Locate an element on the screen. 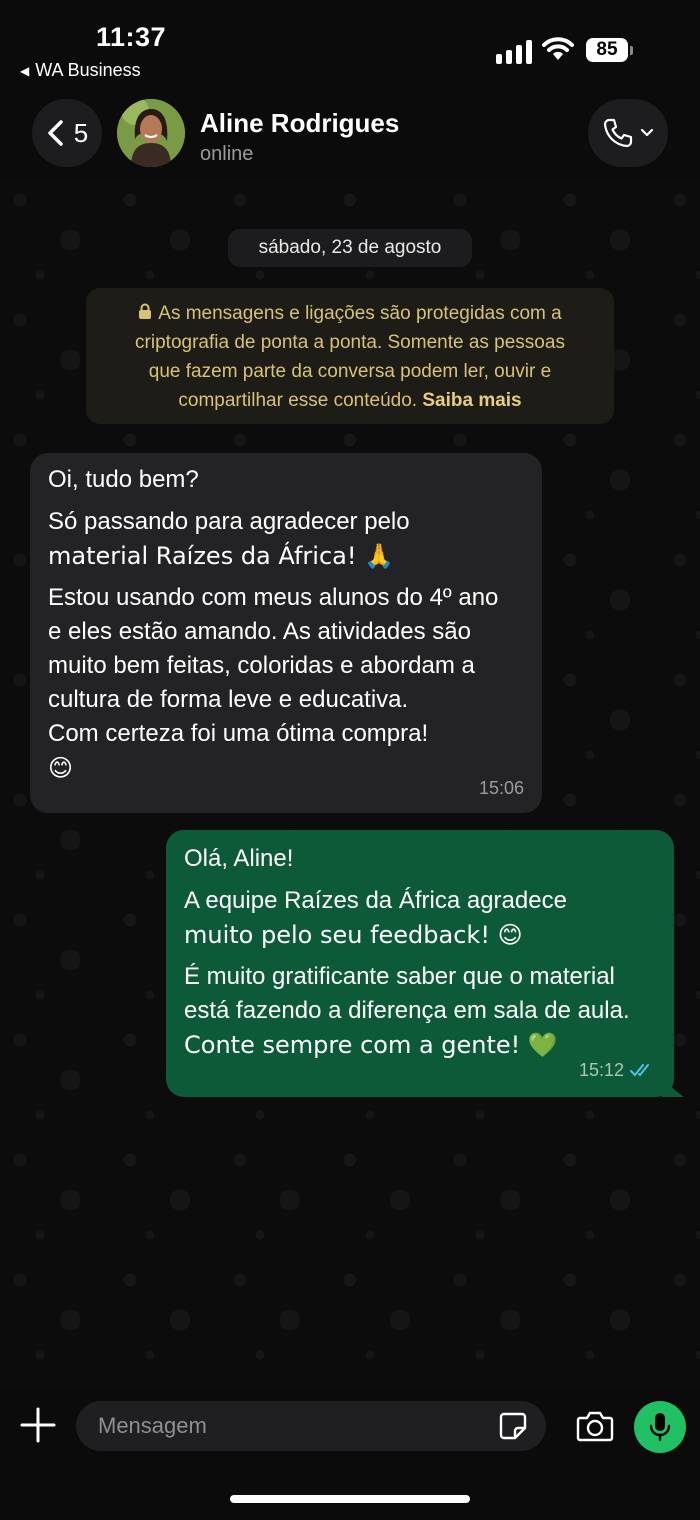 The width and height of the screenshot is (700, 1520). microphone-icon is located at coordinates (660, 1427).